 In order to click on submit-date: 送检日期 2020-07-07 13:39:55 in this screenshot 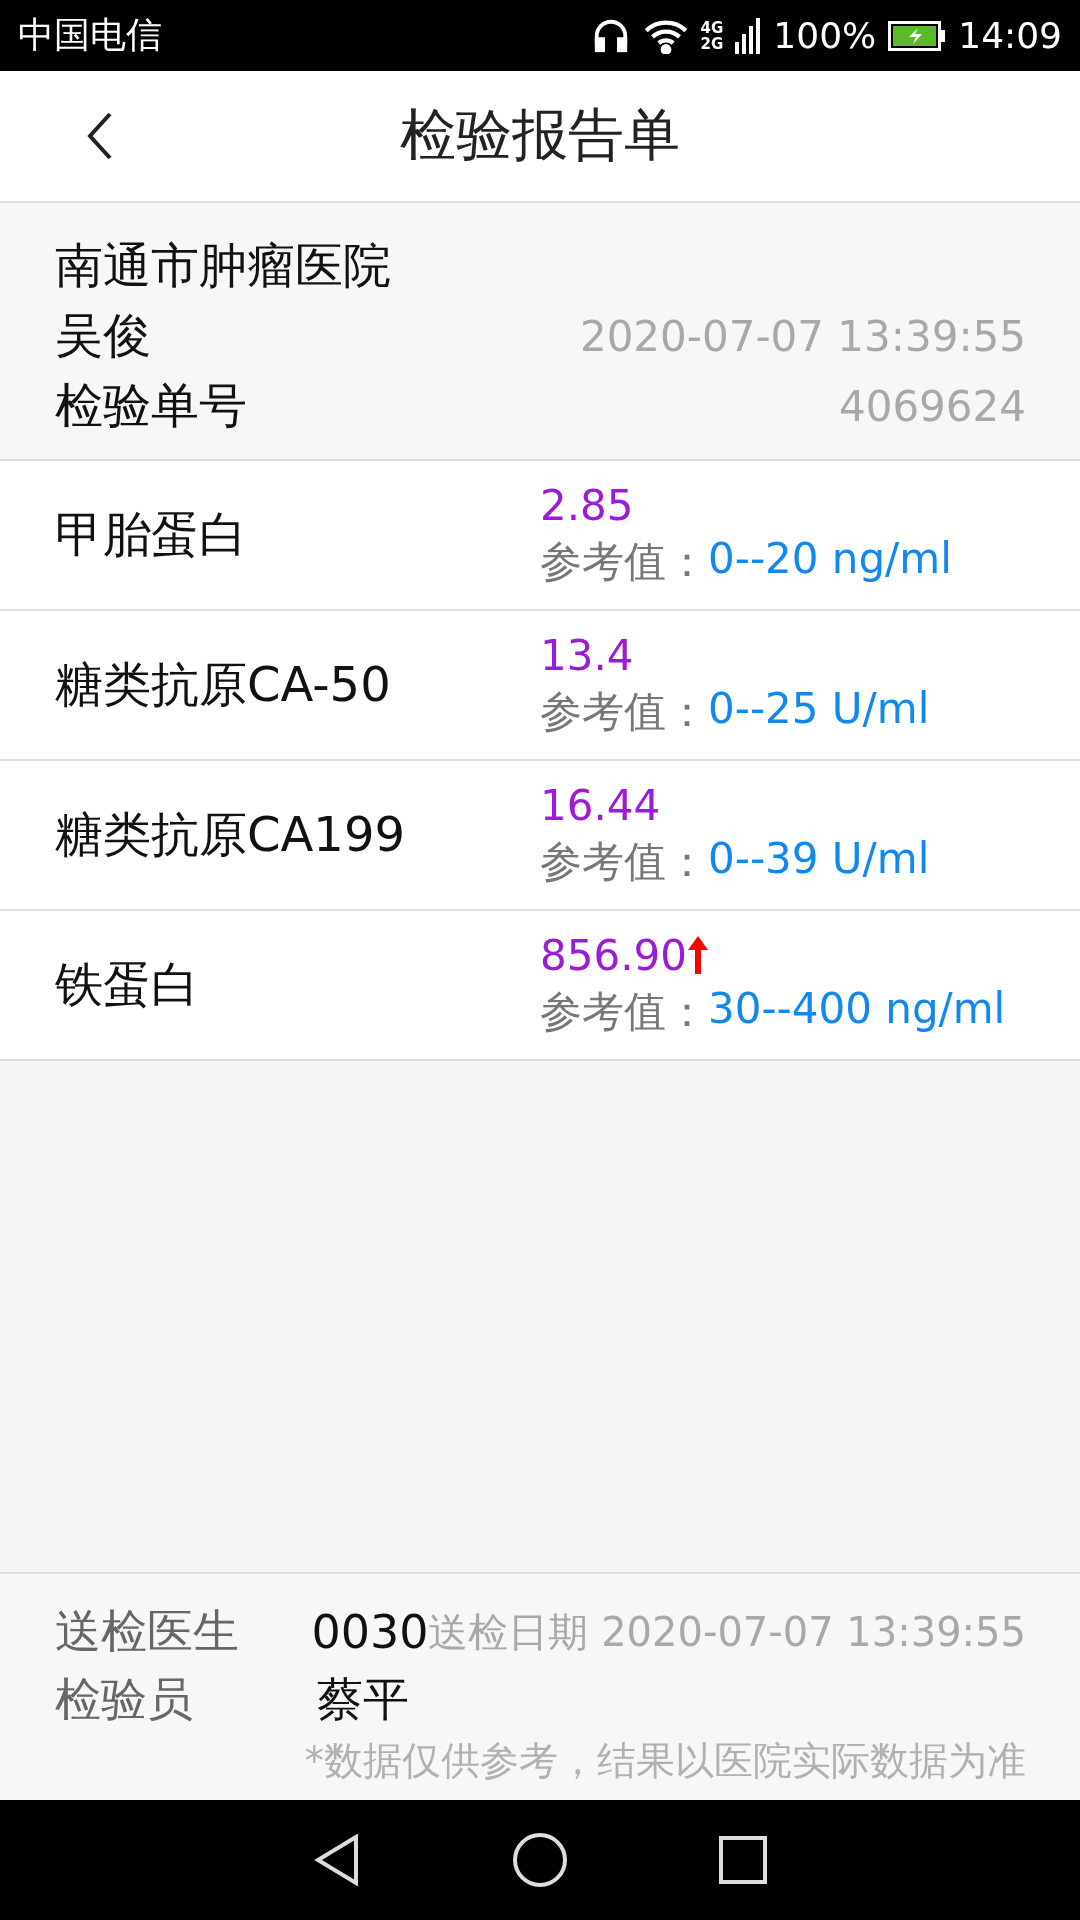, I will do `click(727, 1632)`.